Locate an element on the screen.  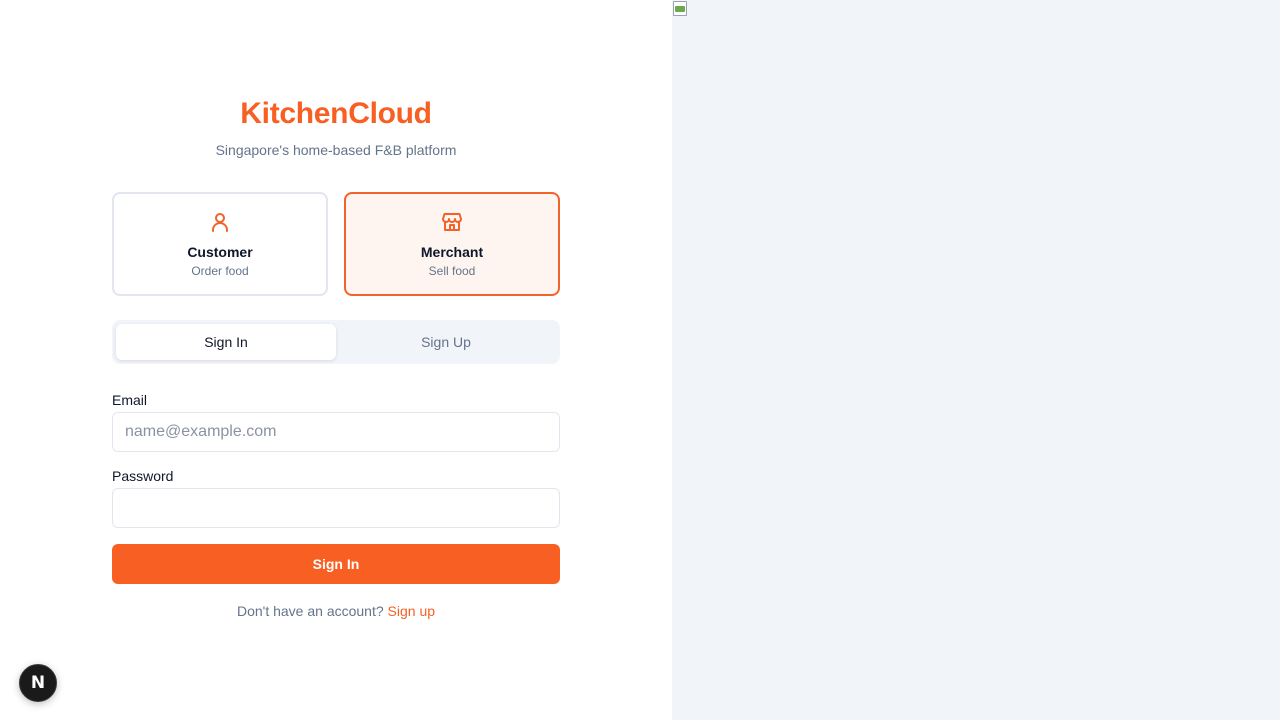
store-icon is located at coordinates (452, 222).